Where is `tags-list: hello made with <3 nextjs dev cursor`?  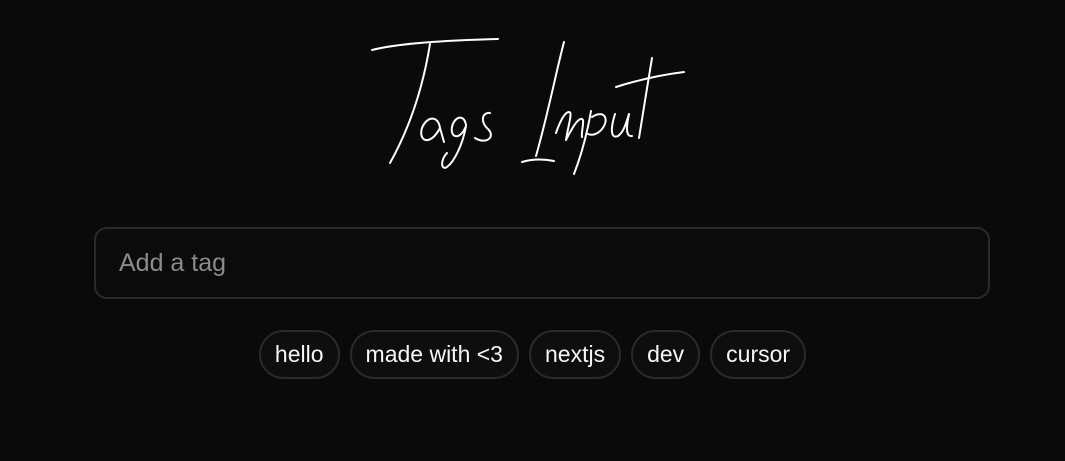
tags-list: hello made with <3 nextjs dev cursor is located at coordinates (532, 354).